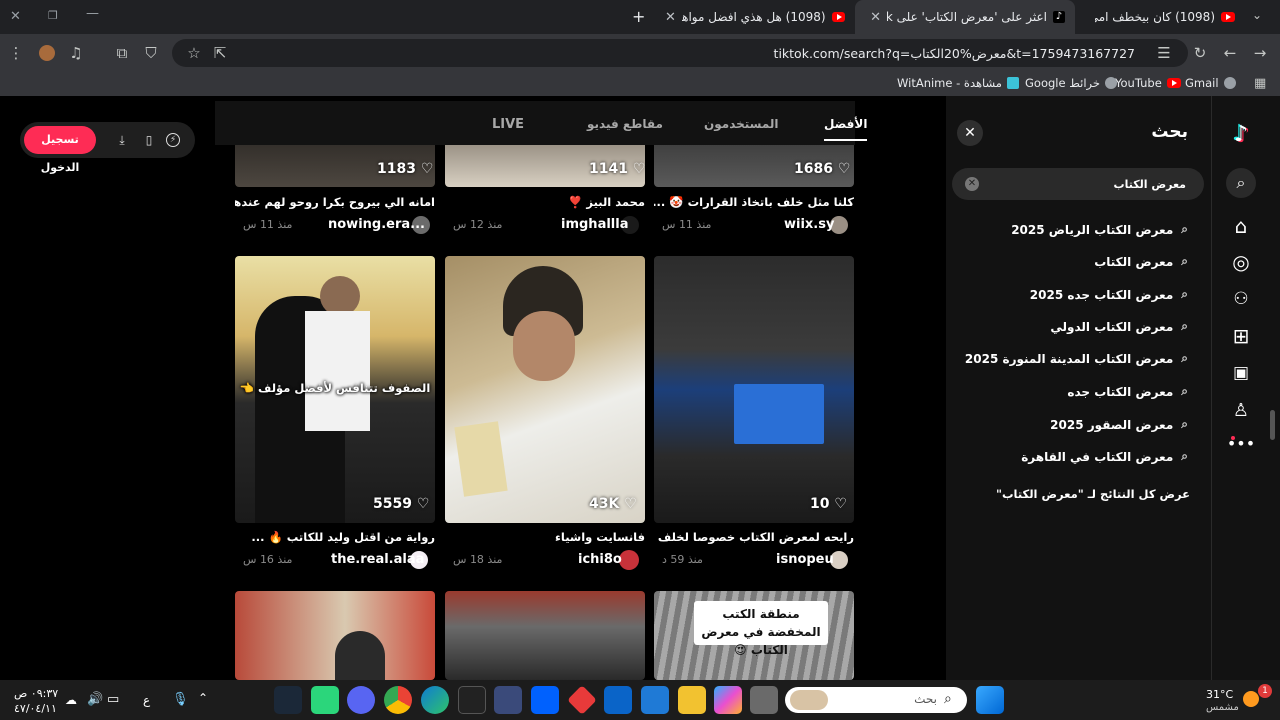  I want to click on coin-icon: ⚡, so click(173, 140).